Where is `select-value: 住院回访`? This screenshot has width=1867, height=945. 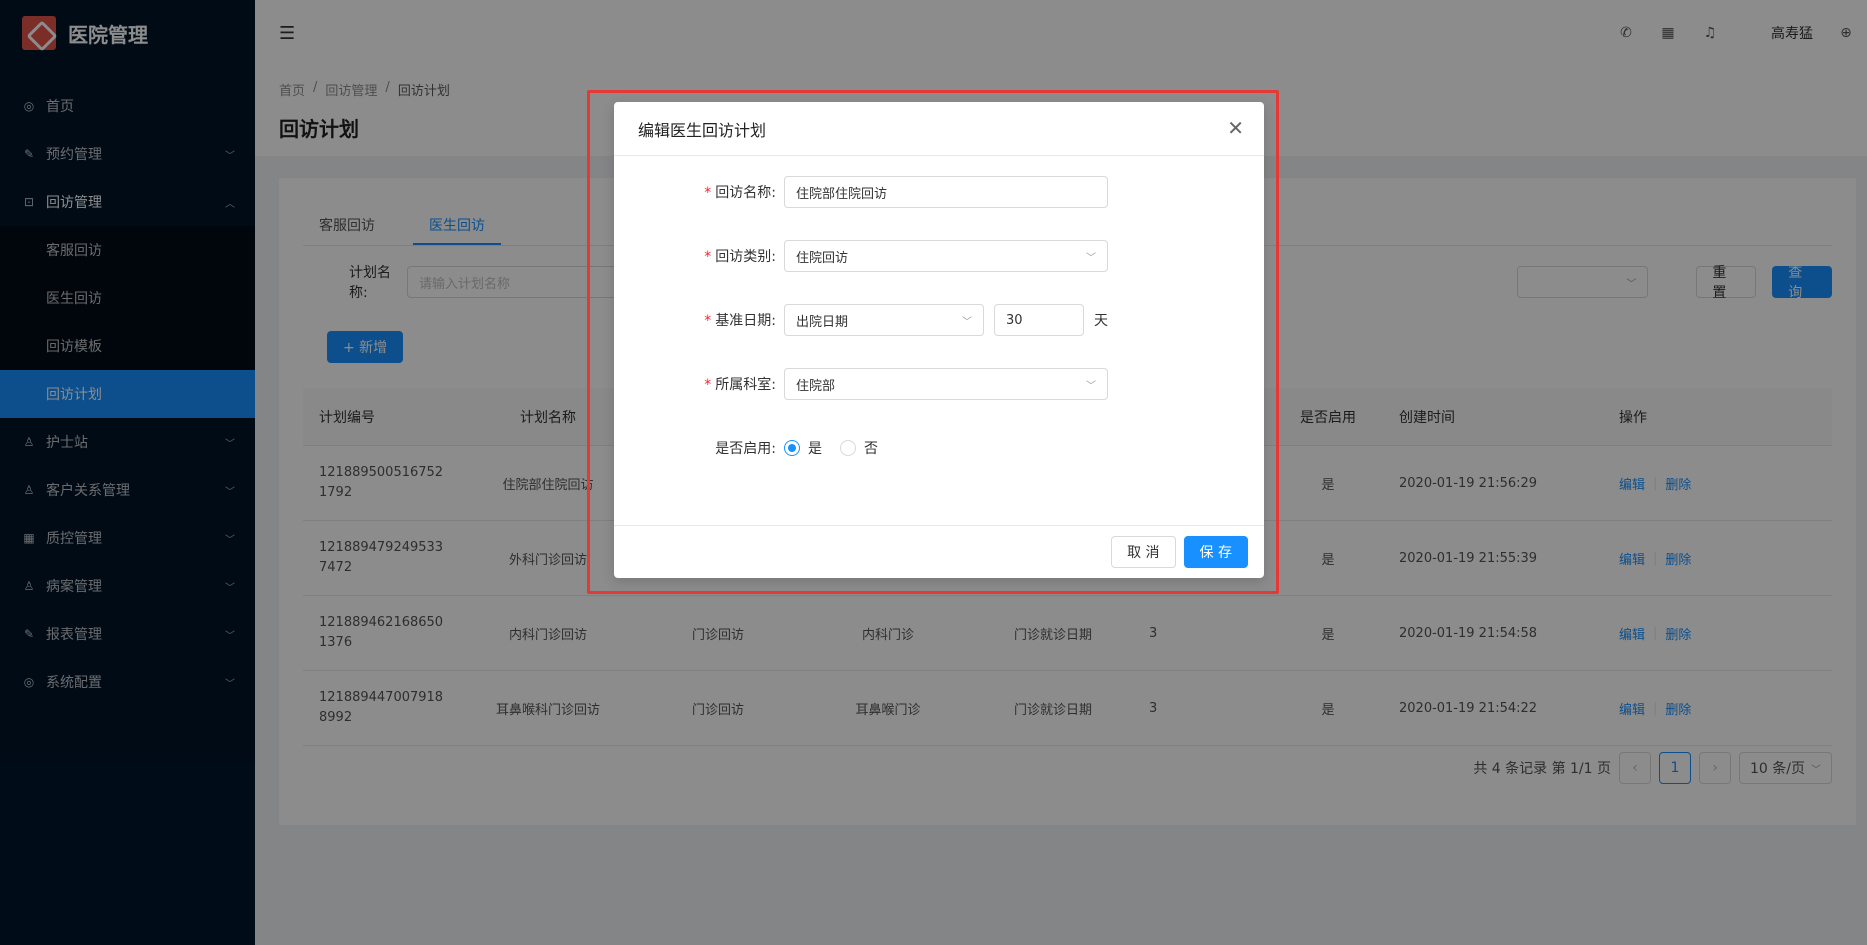
select-value: 住院回访 is located at coordinates (822, 258).